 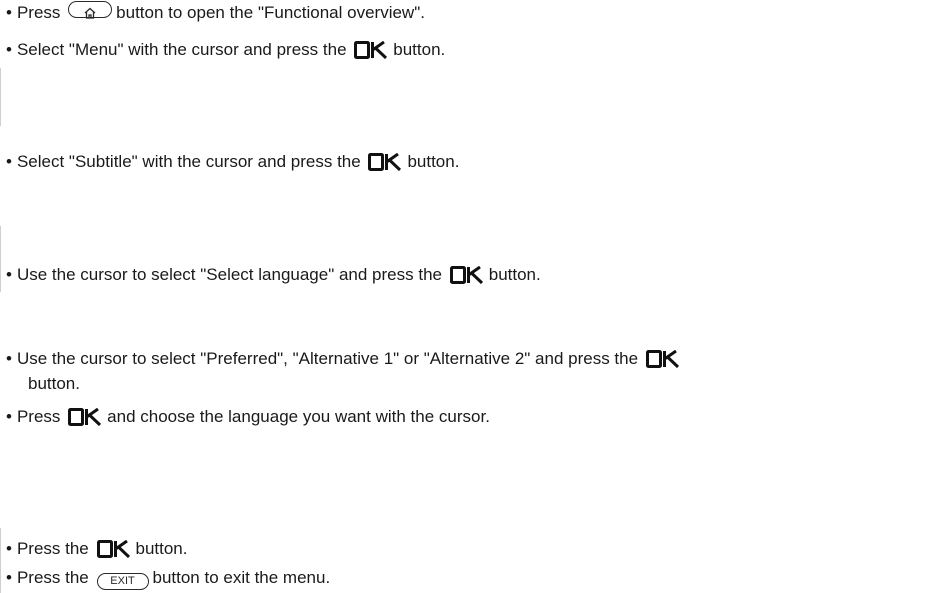 I want to click on instruction-step: • Press the EXIT button to exit the menu., so click(x=168, y=578).